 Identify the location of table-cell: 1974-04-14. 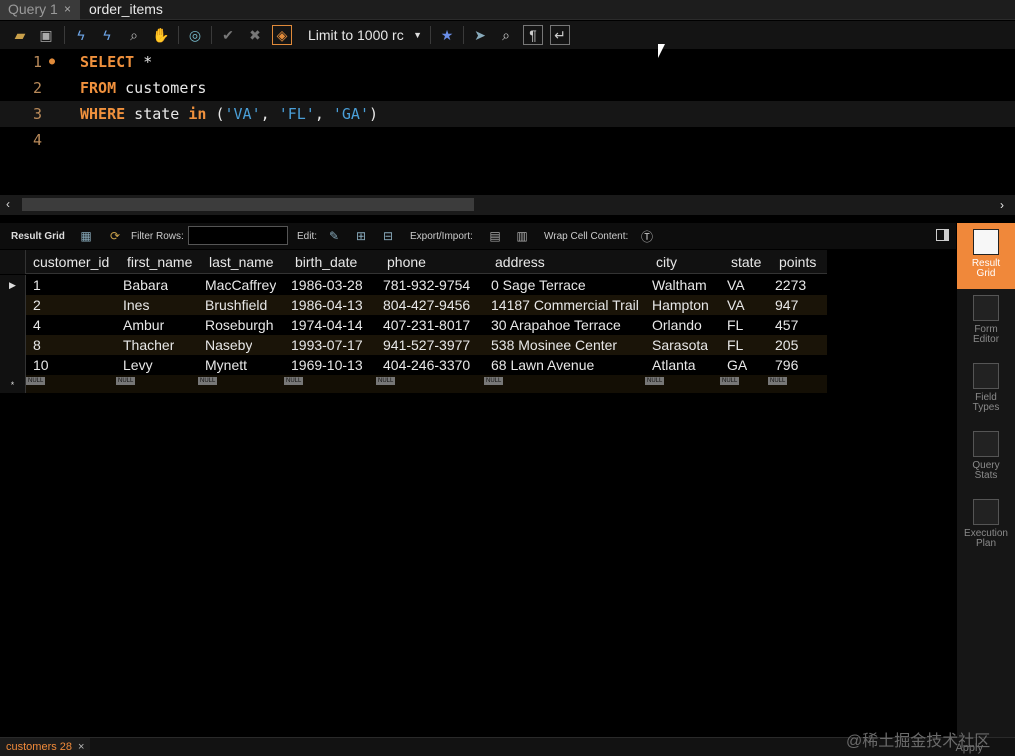
(327, 325).